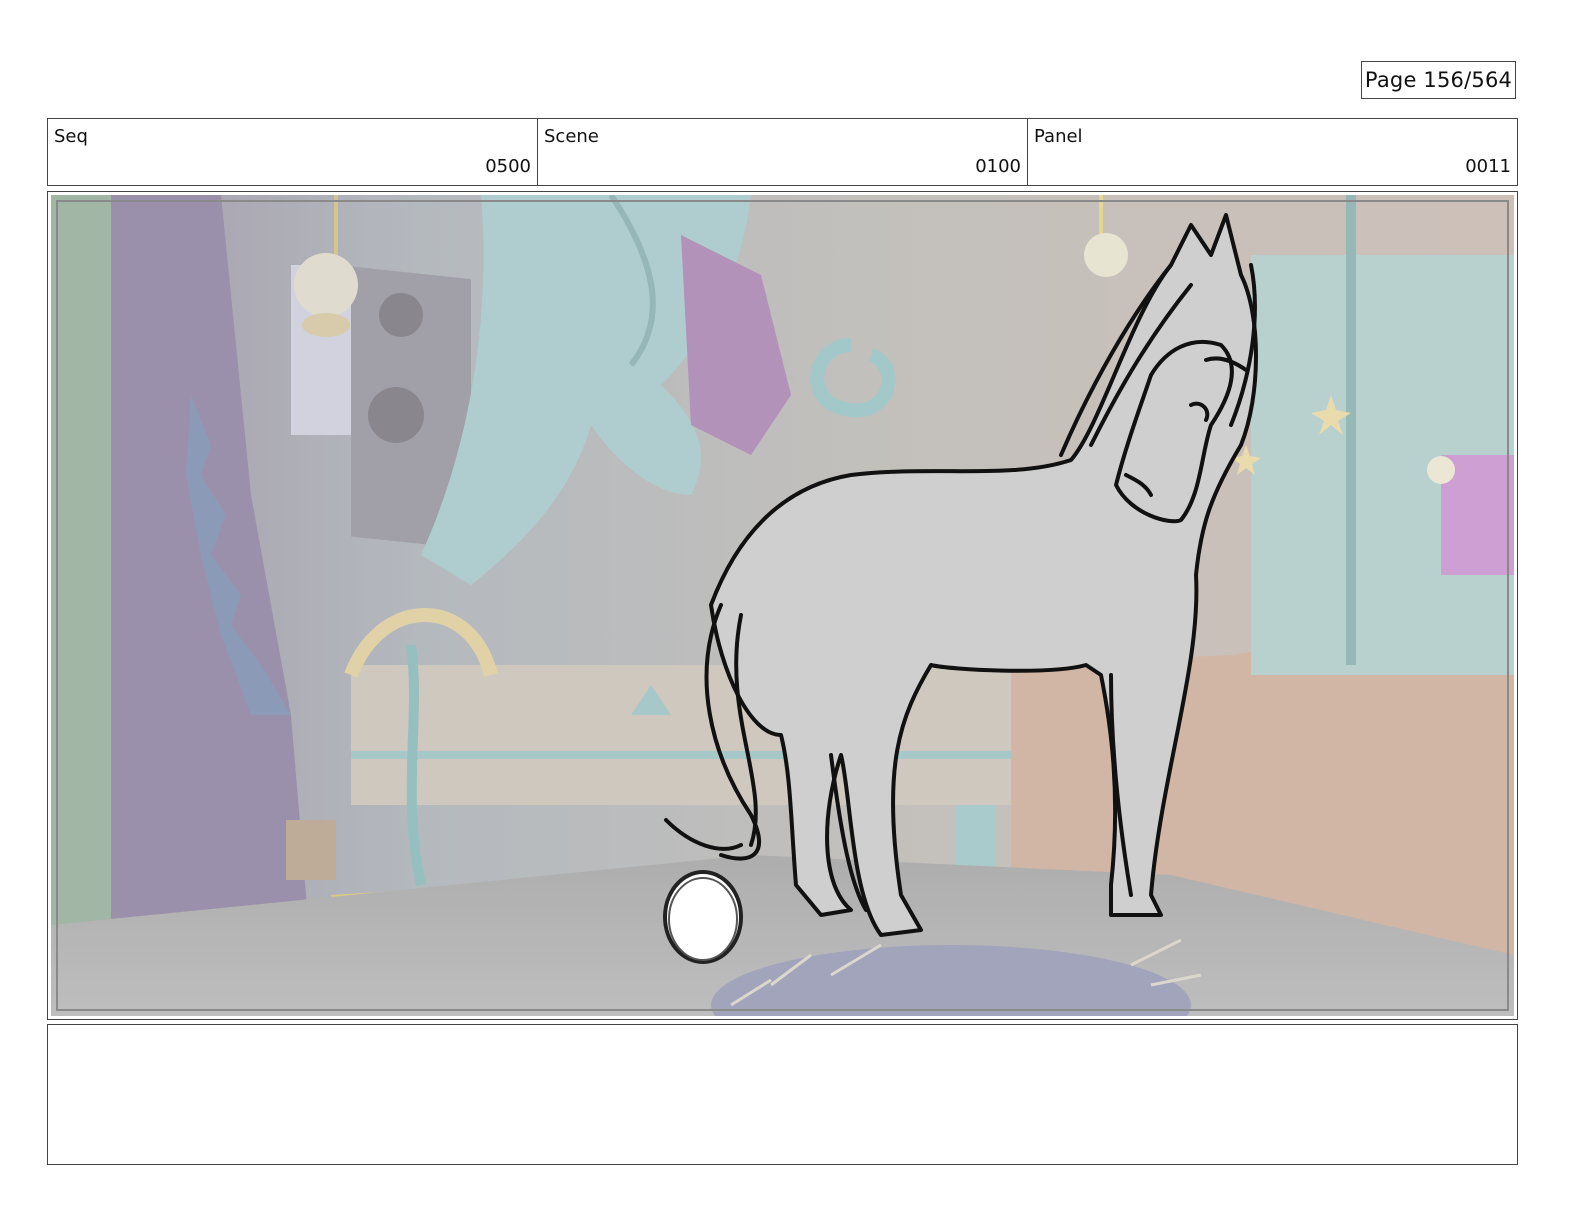  I want to click on egg, so click(703, 917).